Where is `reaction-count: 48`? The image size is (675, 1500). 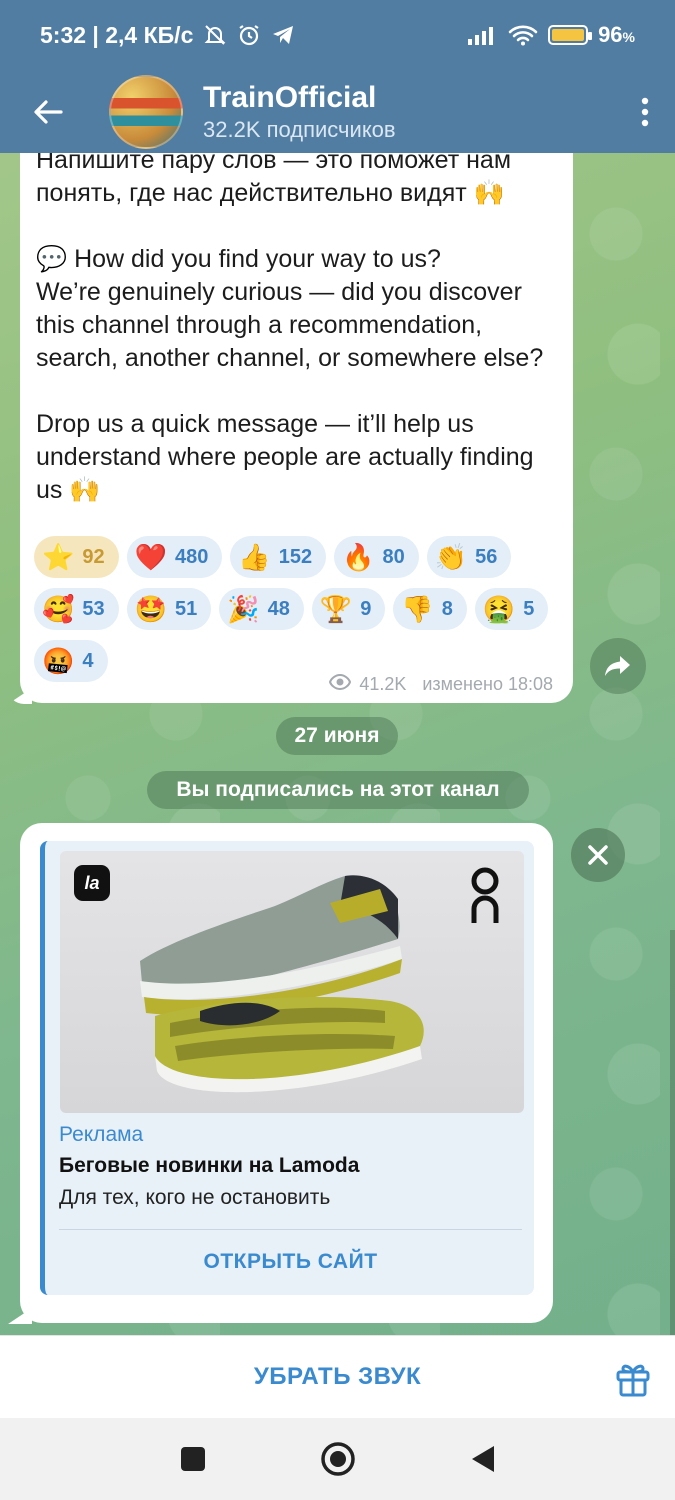 reaction-count: 48 is located at coordinates (278, 608).